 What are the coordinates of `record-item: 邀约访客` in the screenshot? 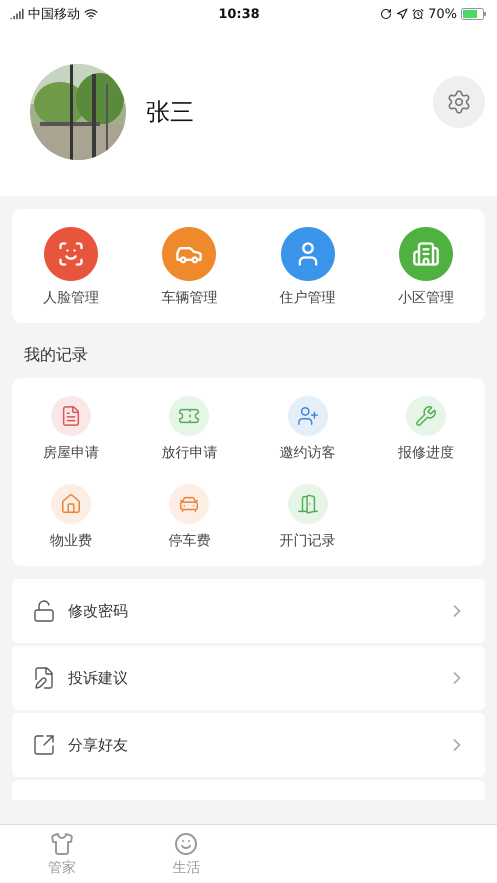 It's located at (307, 429).